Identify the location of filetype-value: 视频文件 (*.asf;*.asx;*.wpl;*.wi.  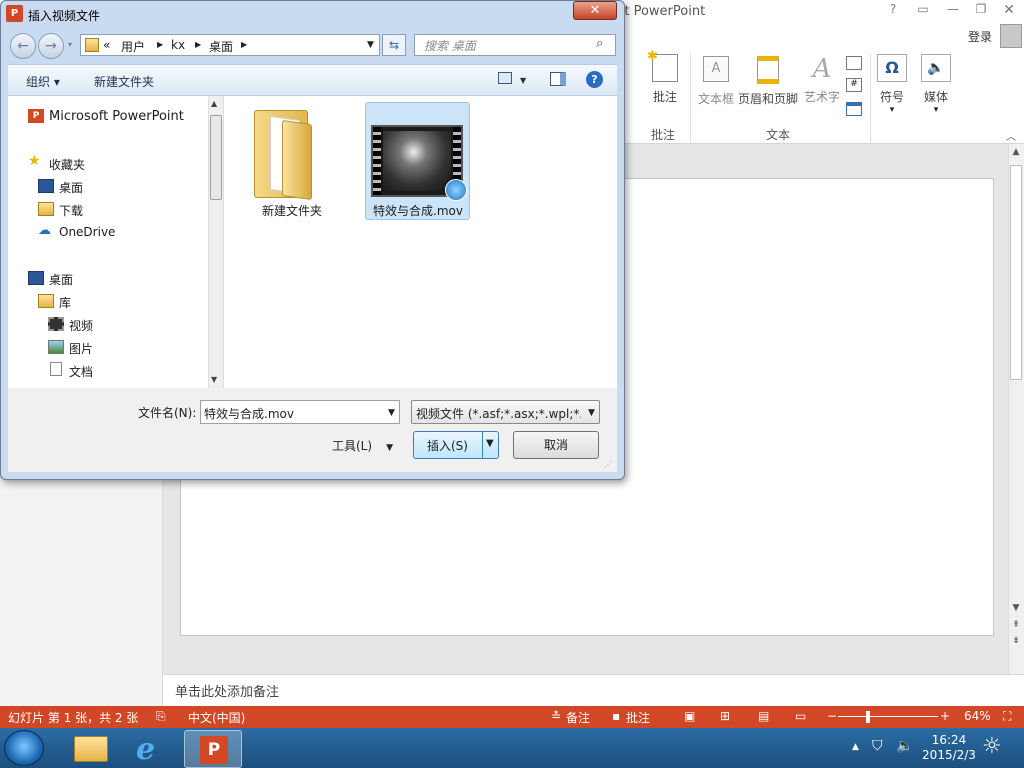
(498, 413).